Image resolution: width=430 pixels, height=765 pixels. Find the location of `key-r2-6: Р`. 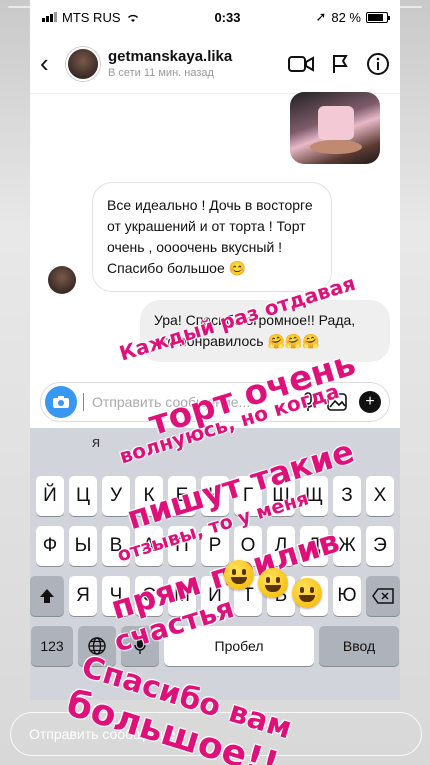

key-r2-6: Р is located at coordinates (215, 546).